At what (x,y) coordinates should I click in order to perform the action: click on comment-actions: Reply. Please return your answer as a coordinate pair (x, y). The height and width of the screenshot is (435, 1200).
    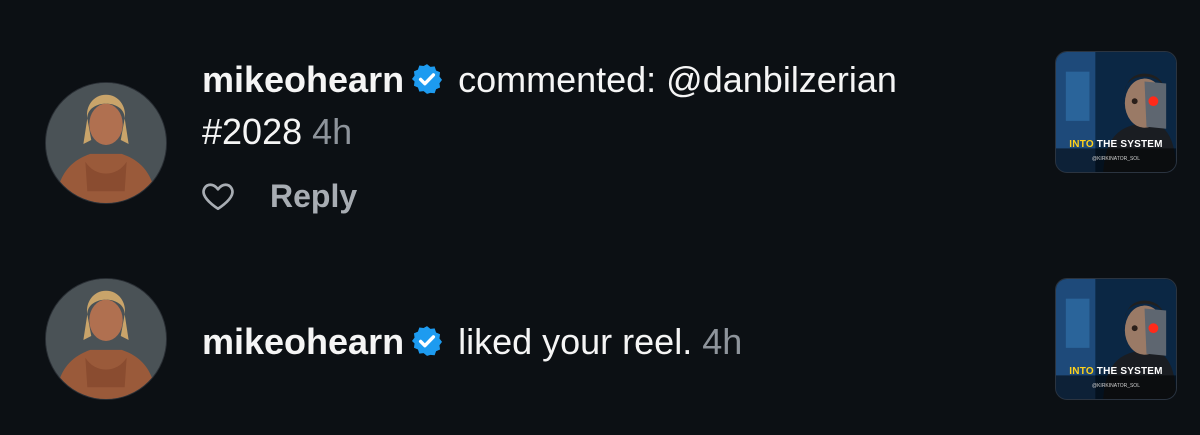
    Looking at the image, I should click on (278, 196).